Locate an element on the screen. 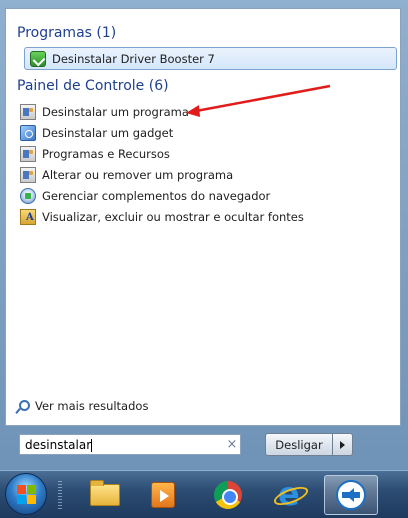 Image resolution: width=408 pixels, height=518 pixels. media-player-icon is located at coordinates (163, 495).